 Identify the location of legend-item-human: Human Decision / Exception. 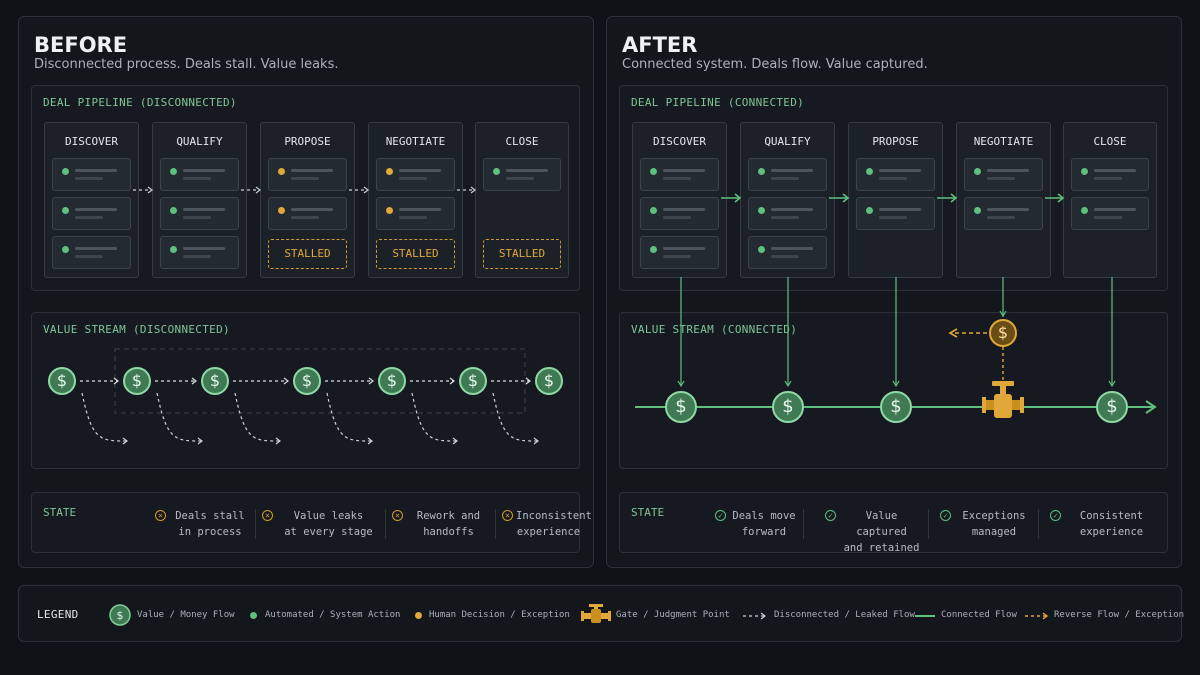
(499, 615).